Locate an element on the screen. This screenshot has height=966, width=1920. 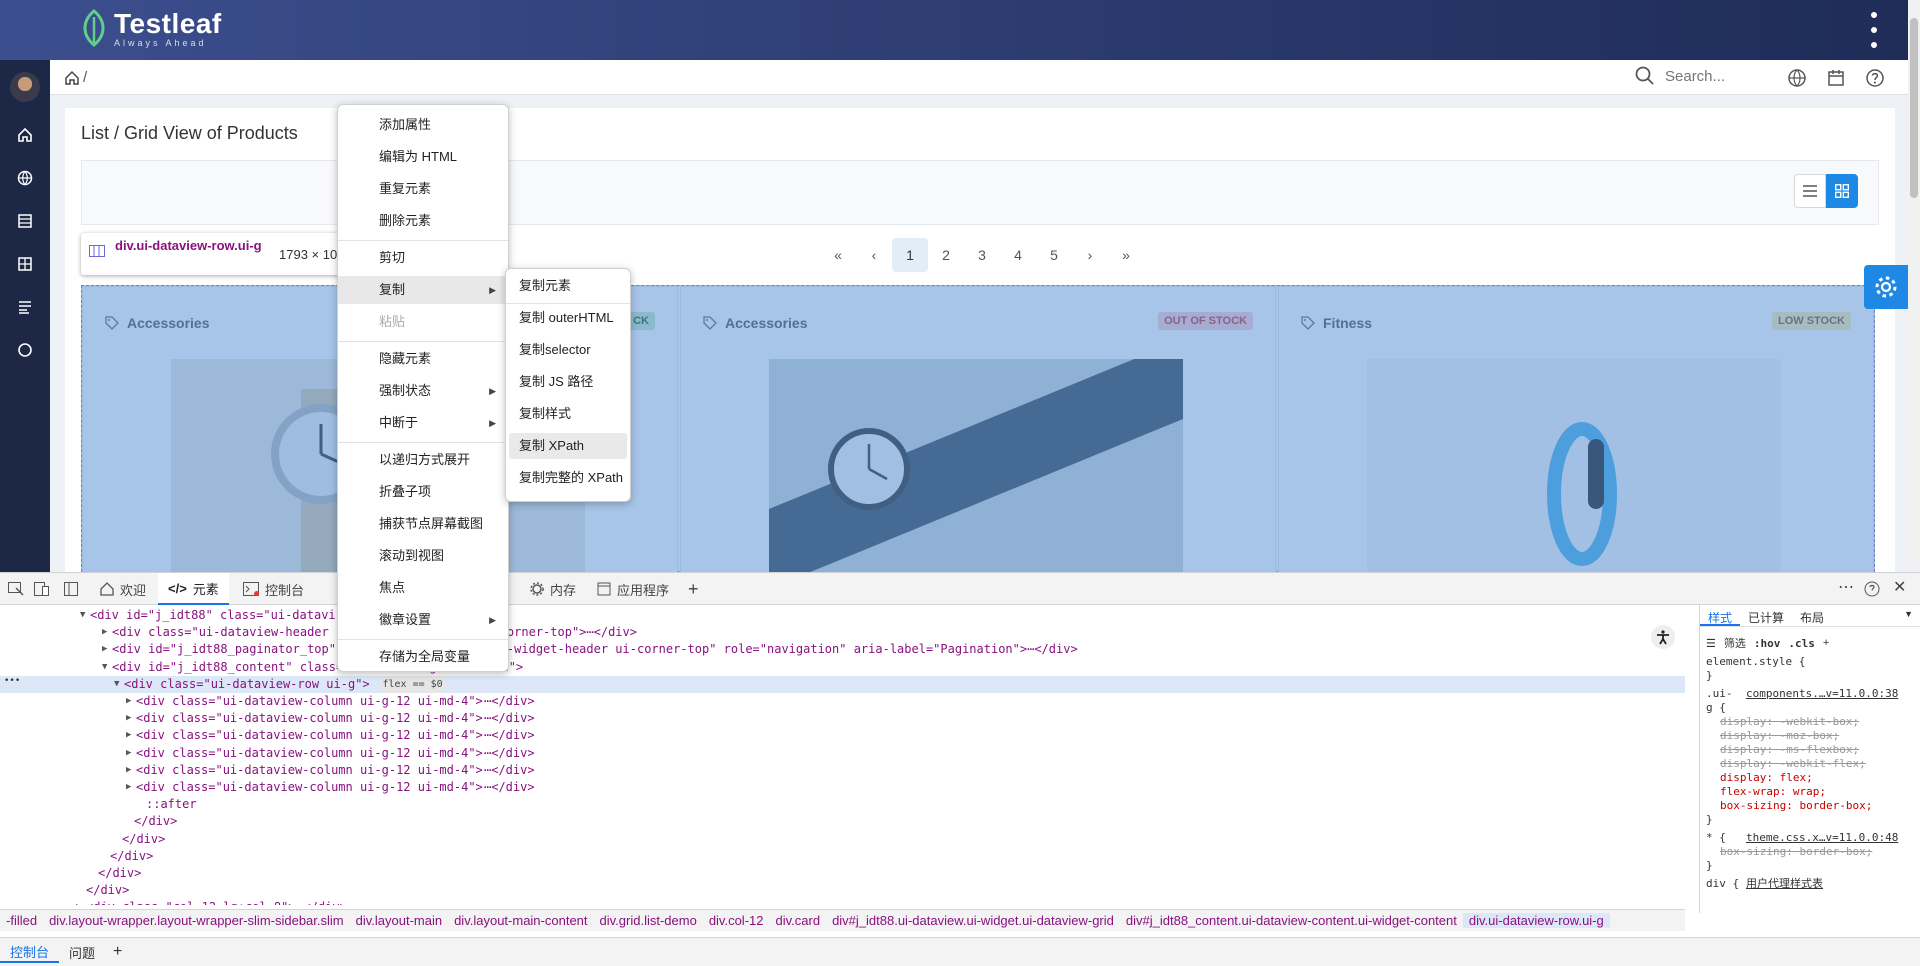
style-rule-line: theme.css.x…v=11.0.0:48 is located at coordinates (1822, 838).